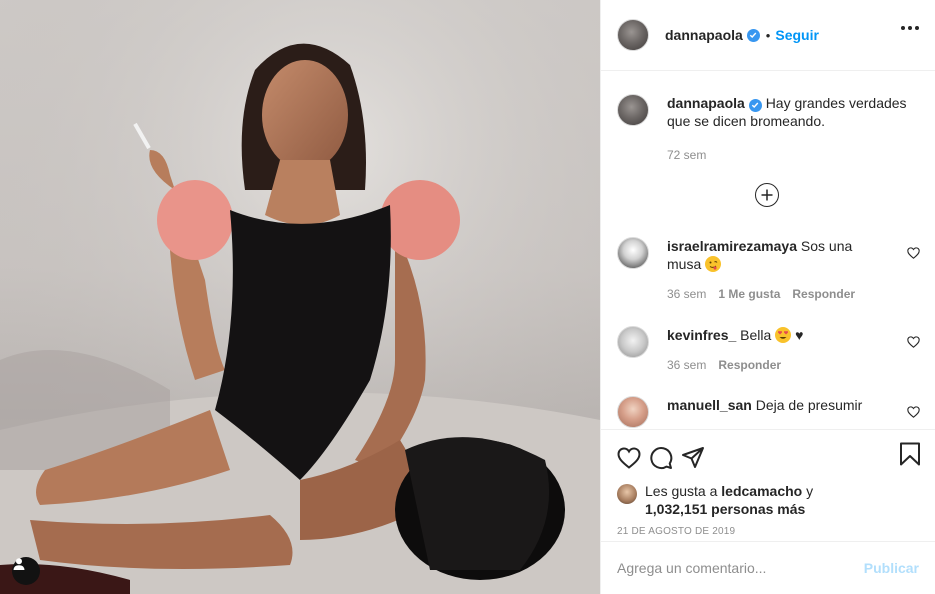 The image size is (935, 594). Describe the element at coordinates (768, 350) in the screenshot. I see `comment-item: kevinfres_ Bella ♥ 36 sem Responder` at that location.